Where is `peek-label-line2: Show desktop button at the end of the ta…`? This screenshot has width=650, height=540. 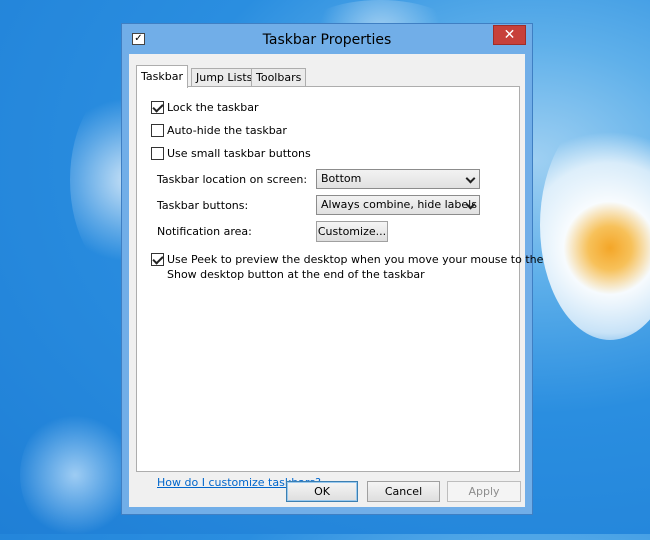 peek-label-line2: Show desktop button at the end of the ta… is located at coordinates (296, 274).